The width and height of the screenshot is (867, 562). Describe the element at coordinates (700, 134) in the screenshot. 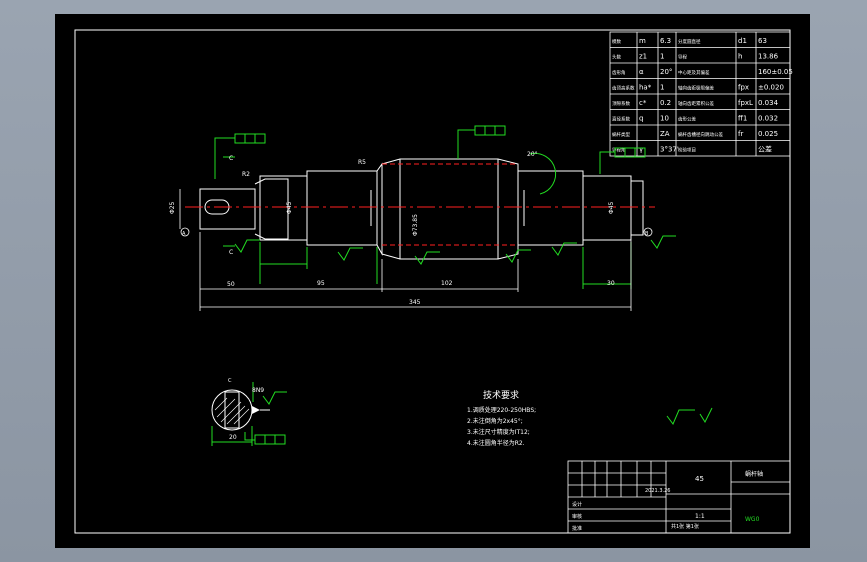

I see `param-cell: 蜗杆齿槽径向跳动公差` at that location.